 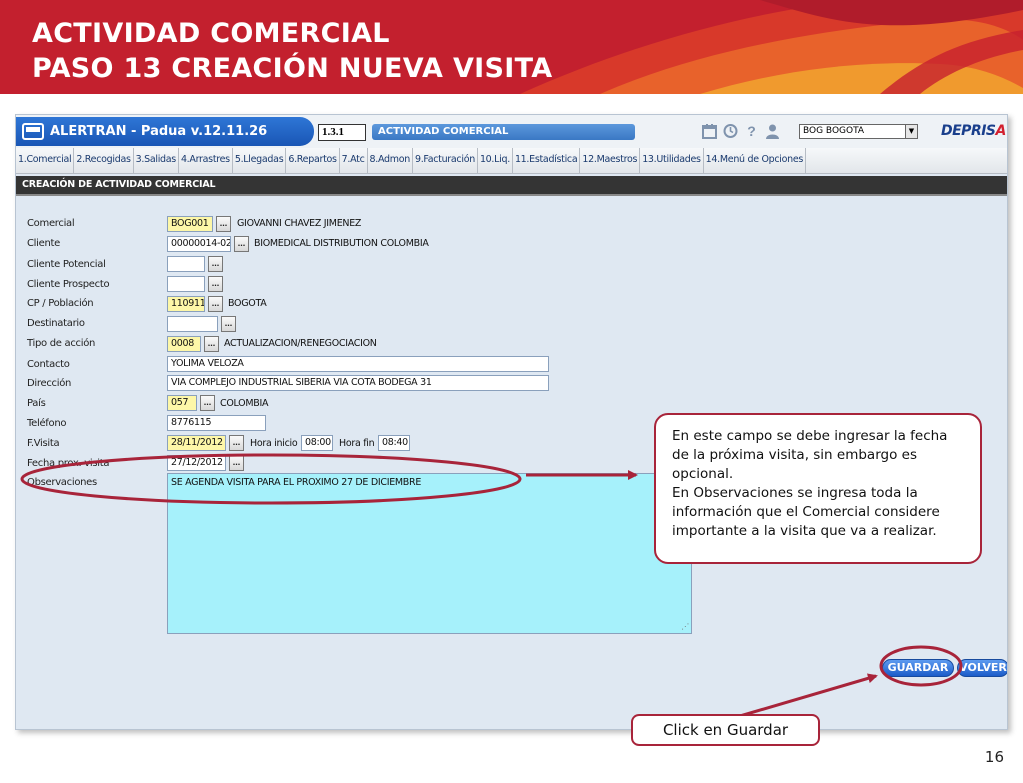 I want to click on resize-grip-icon: ⋰, so click(x=685, y=627).